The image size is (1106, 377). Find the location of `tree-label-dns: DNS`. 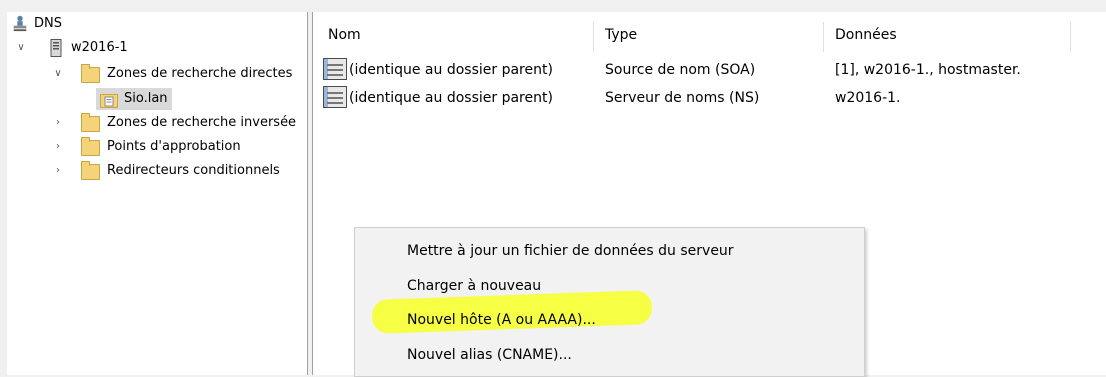

tree-label-dns: DNS is located at coordinates (48, 23).